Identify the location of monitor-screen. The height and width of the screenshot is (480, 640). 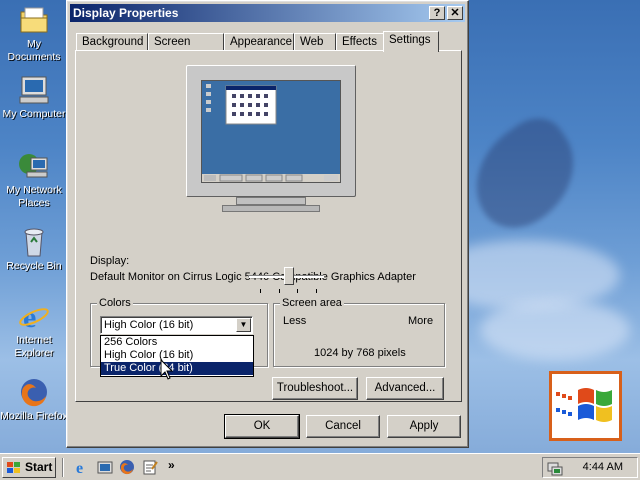
(271, 131).